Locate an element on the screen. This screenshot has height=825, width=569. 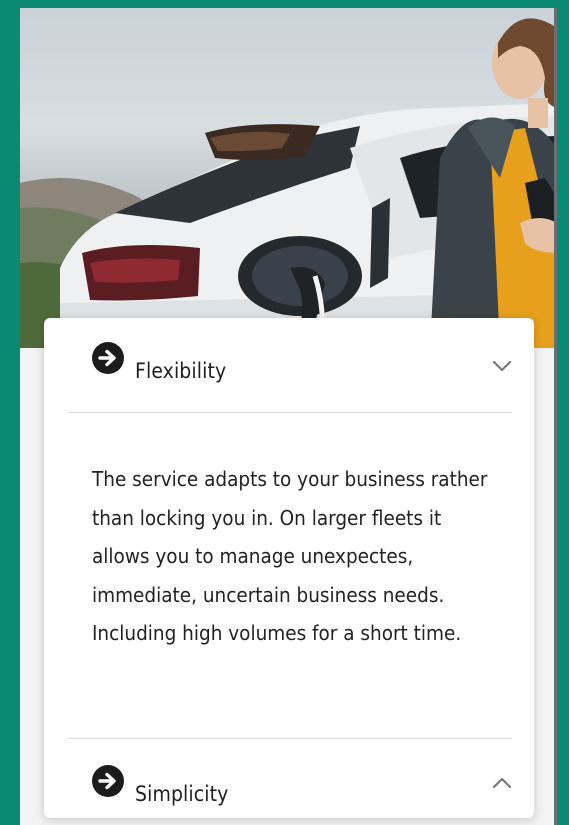
chevron-down-icon is located at coordinates (502, 366).